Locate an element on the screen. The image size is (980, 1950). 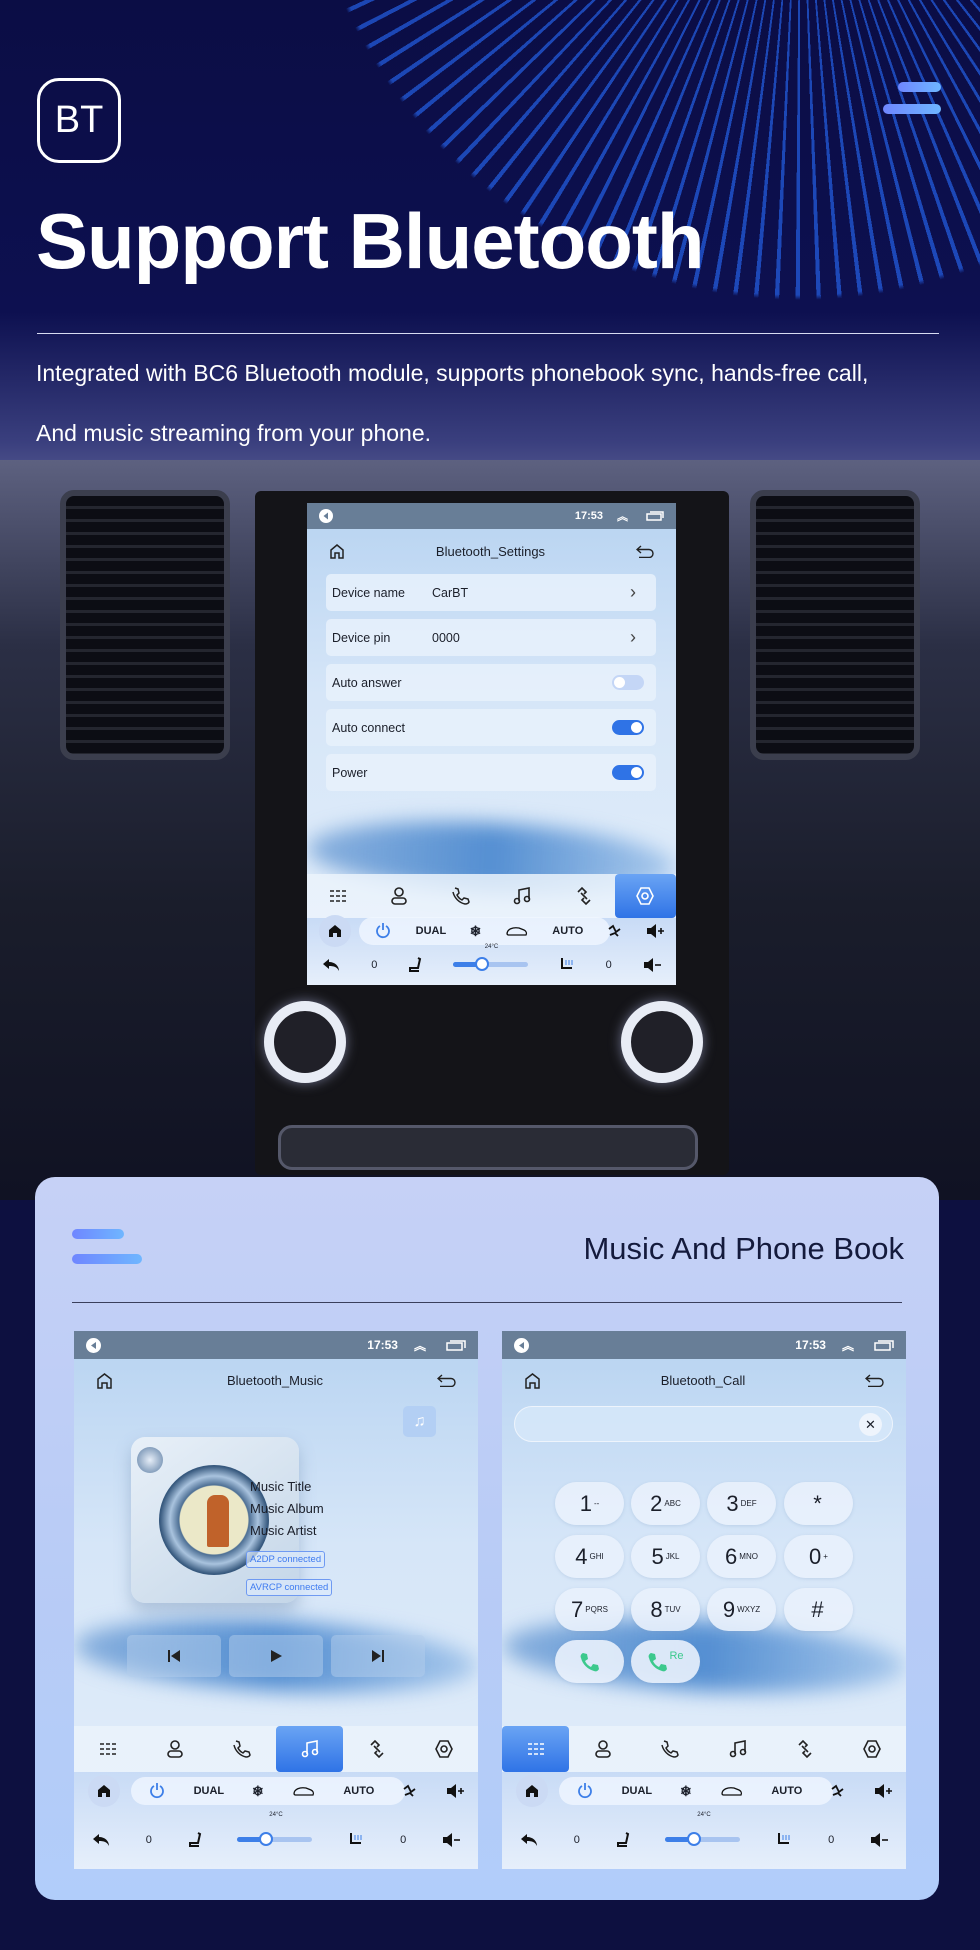
clear-input-button: ✕ is located at coordinates (870, 1424).